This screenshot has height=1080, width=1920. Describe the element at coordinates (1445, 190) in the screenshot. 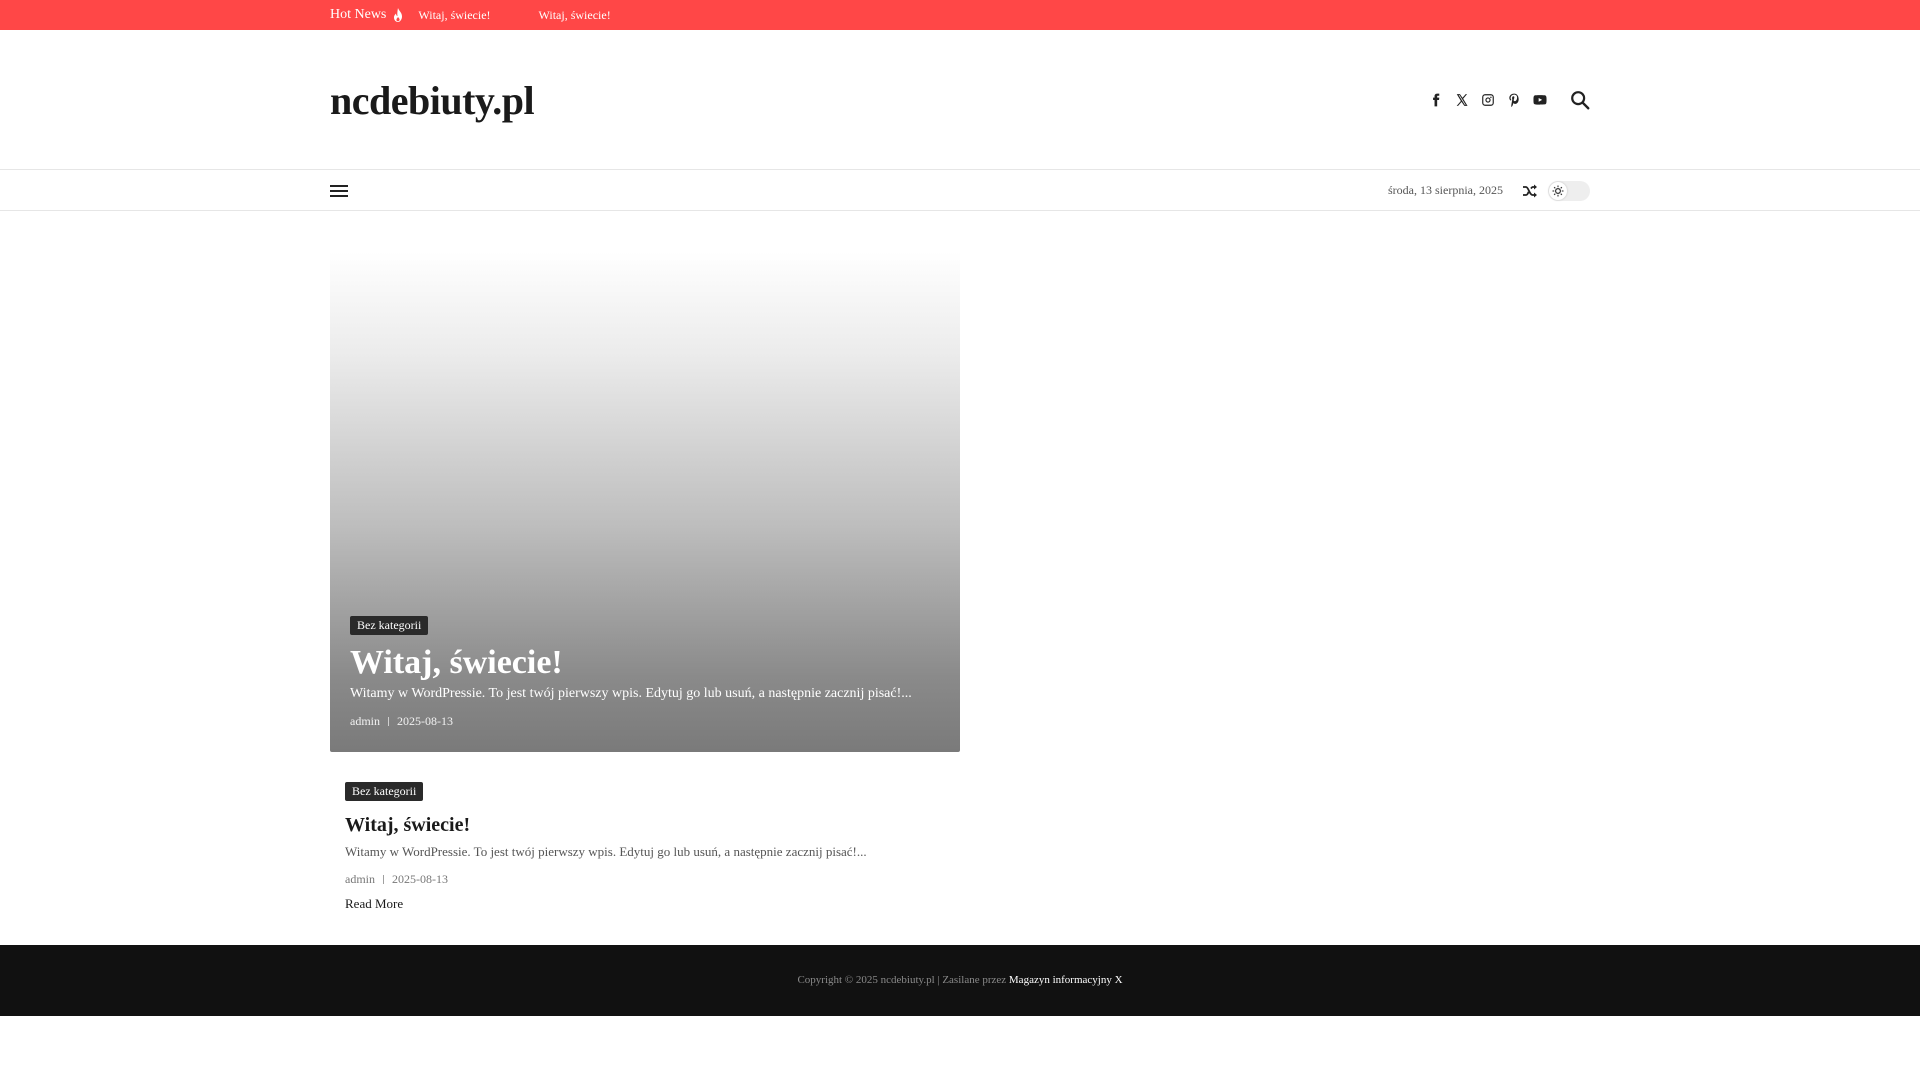

I see `current-date: środa, 13 sierpnia, 2025` at that location.